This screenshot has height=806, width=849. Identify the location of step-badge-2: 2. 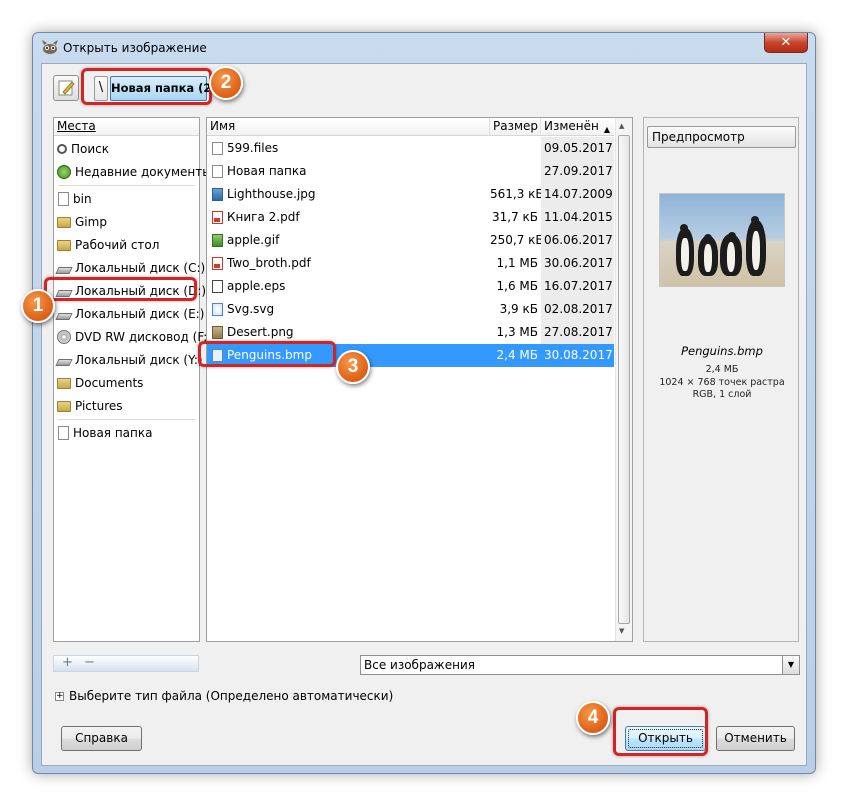
(226, 83).